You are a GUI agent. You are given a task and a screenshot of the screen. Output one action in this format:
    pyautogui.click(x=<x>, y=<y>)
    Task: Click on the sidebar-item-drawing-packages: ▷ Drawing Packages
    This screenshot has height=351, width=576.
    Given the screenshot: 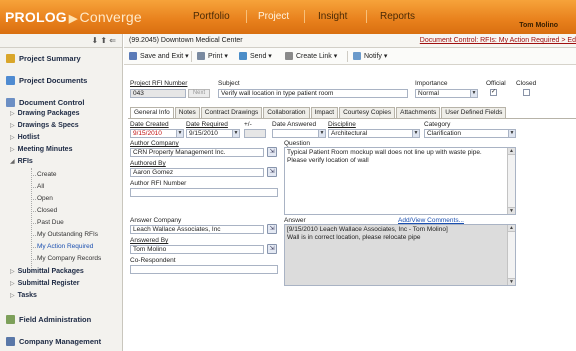 What is the action you would take?
    pyautogui.click(x=45, y=113)
    